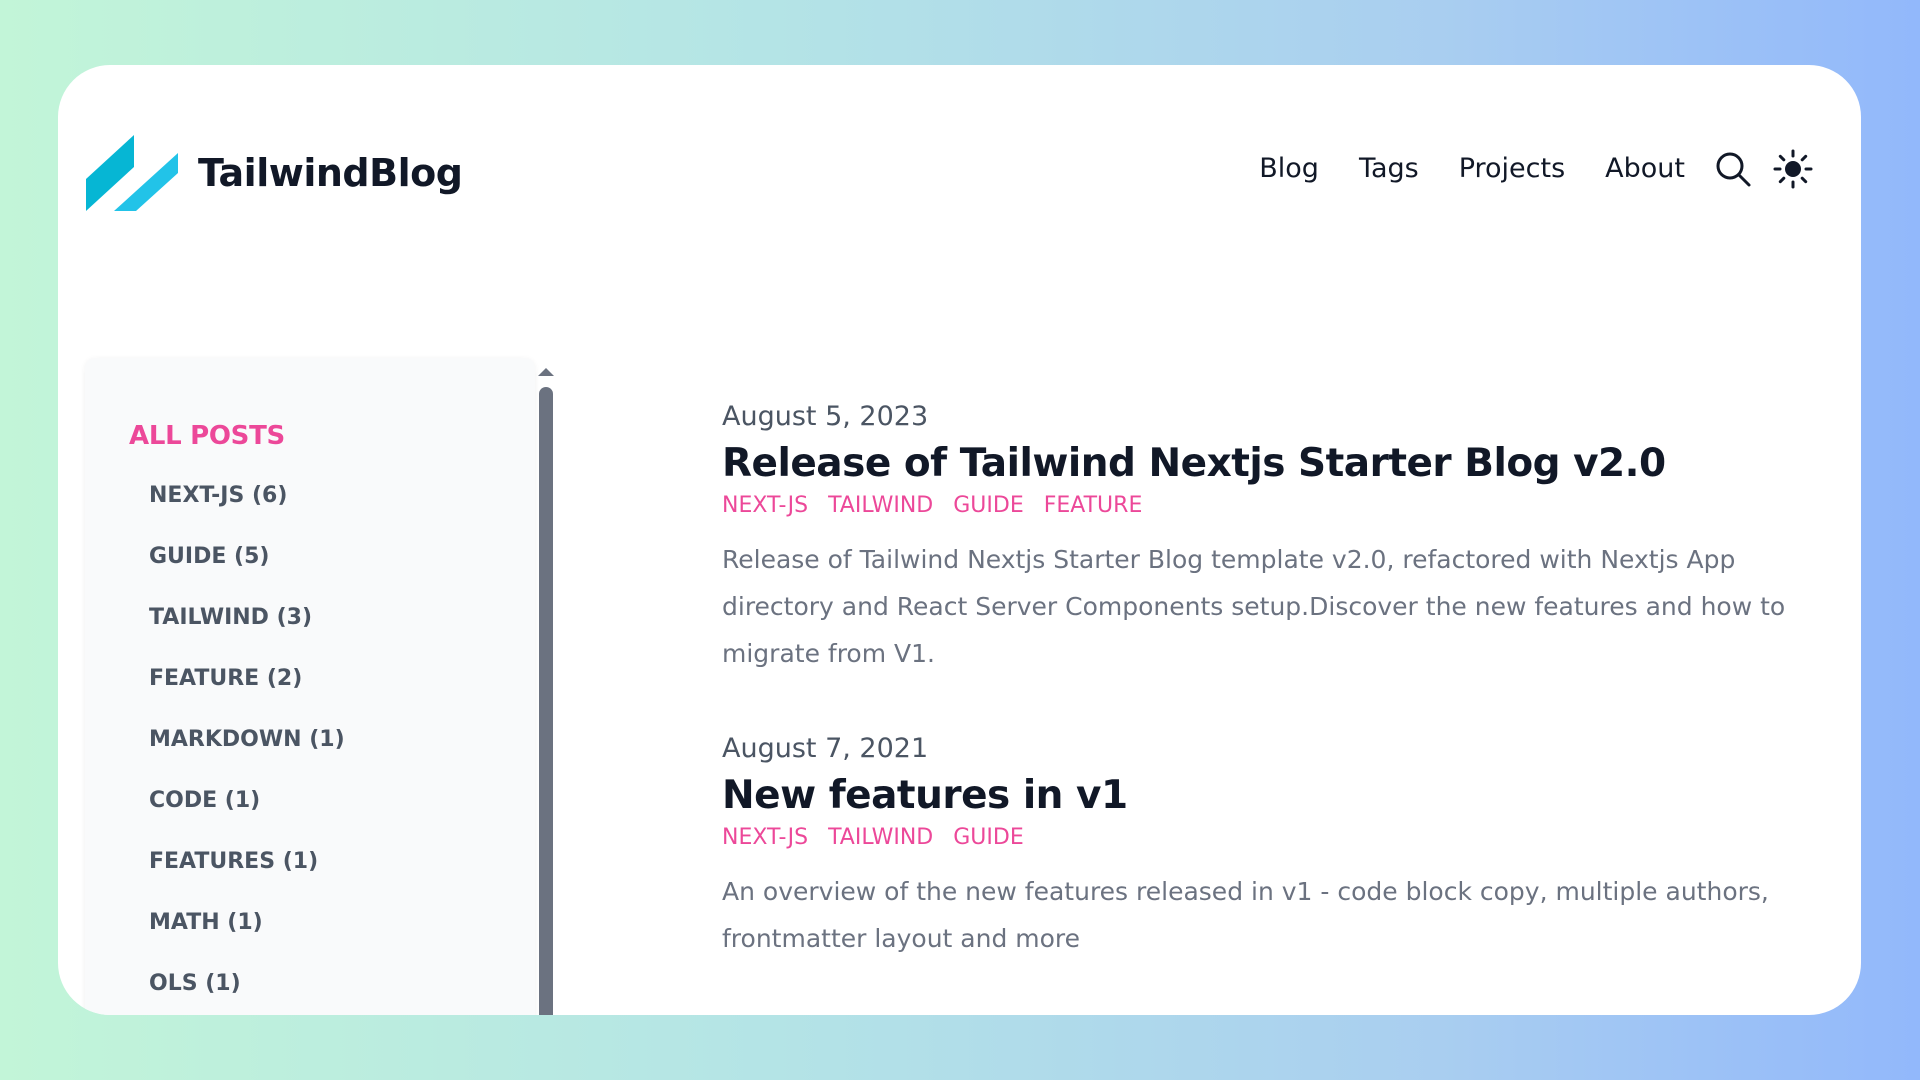  I want to click on nav-projects: Projects, so click(1512, 168).